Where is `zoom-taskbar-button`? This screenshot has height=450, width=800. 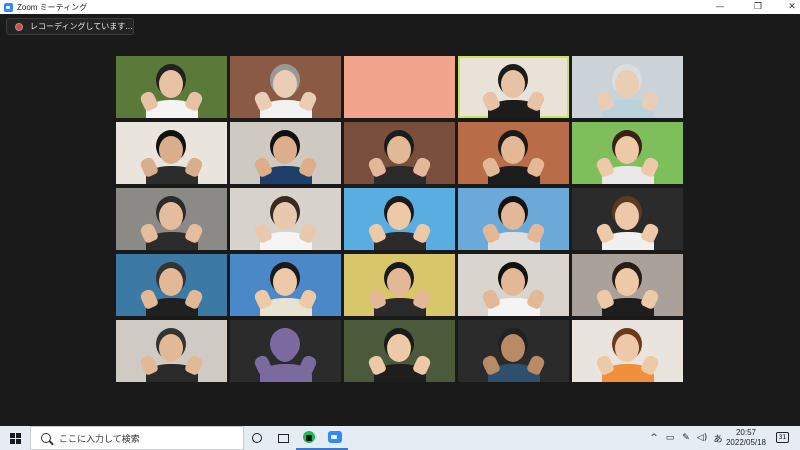 zoom-taskbar-button is located at coordinates (335, 438).